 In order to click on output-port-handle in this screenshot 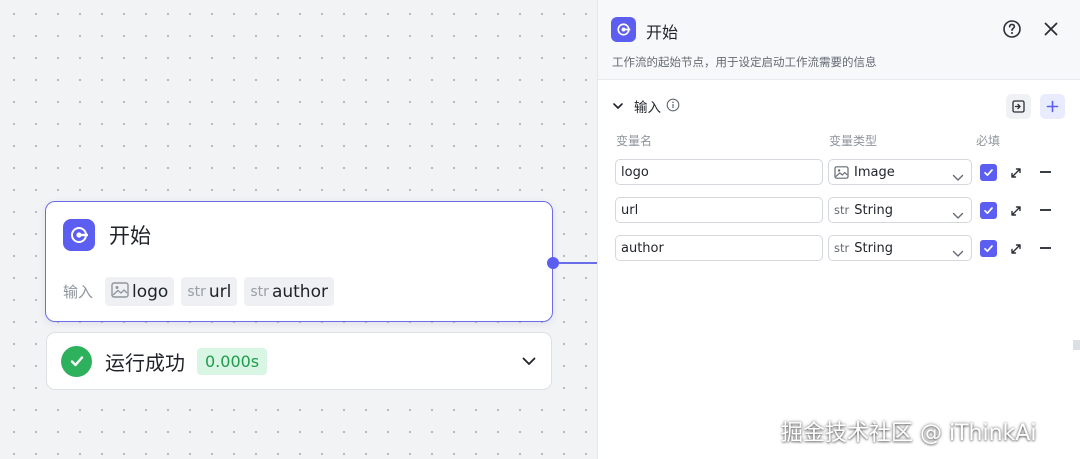, I will do `click(553, 263)`.